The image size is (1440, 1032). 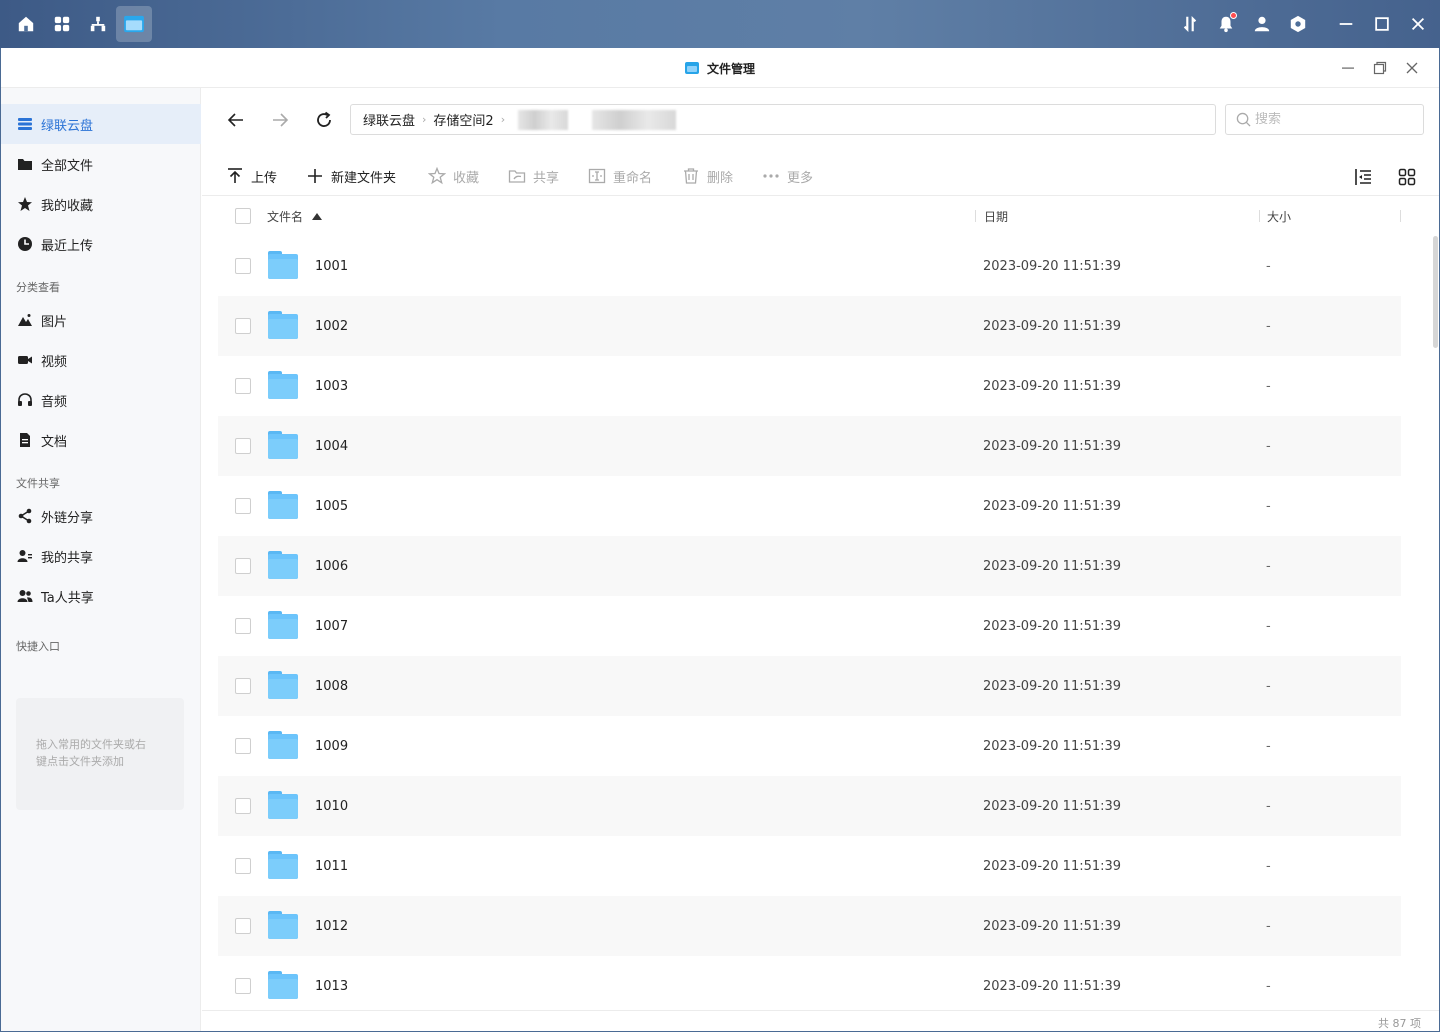 I want to click on home-icon, so click(x=26, y=24).